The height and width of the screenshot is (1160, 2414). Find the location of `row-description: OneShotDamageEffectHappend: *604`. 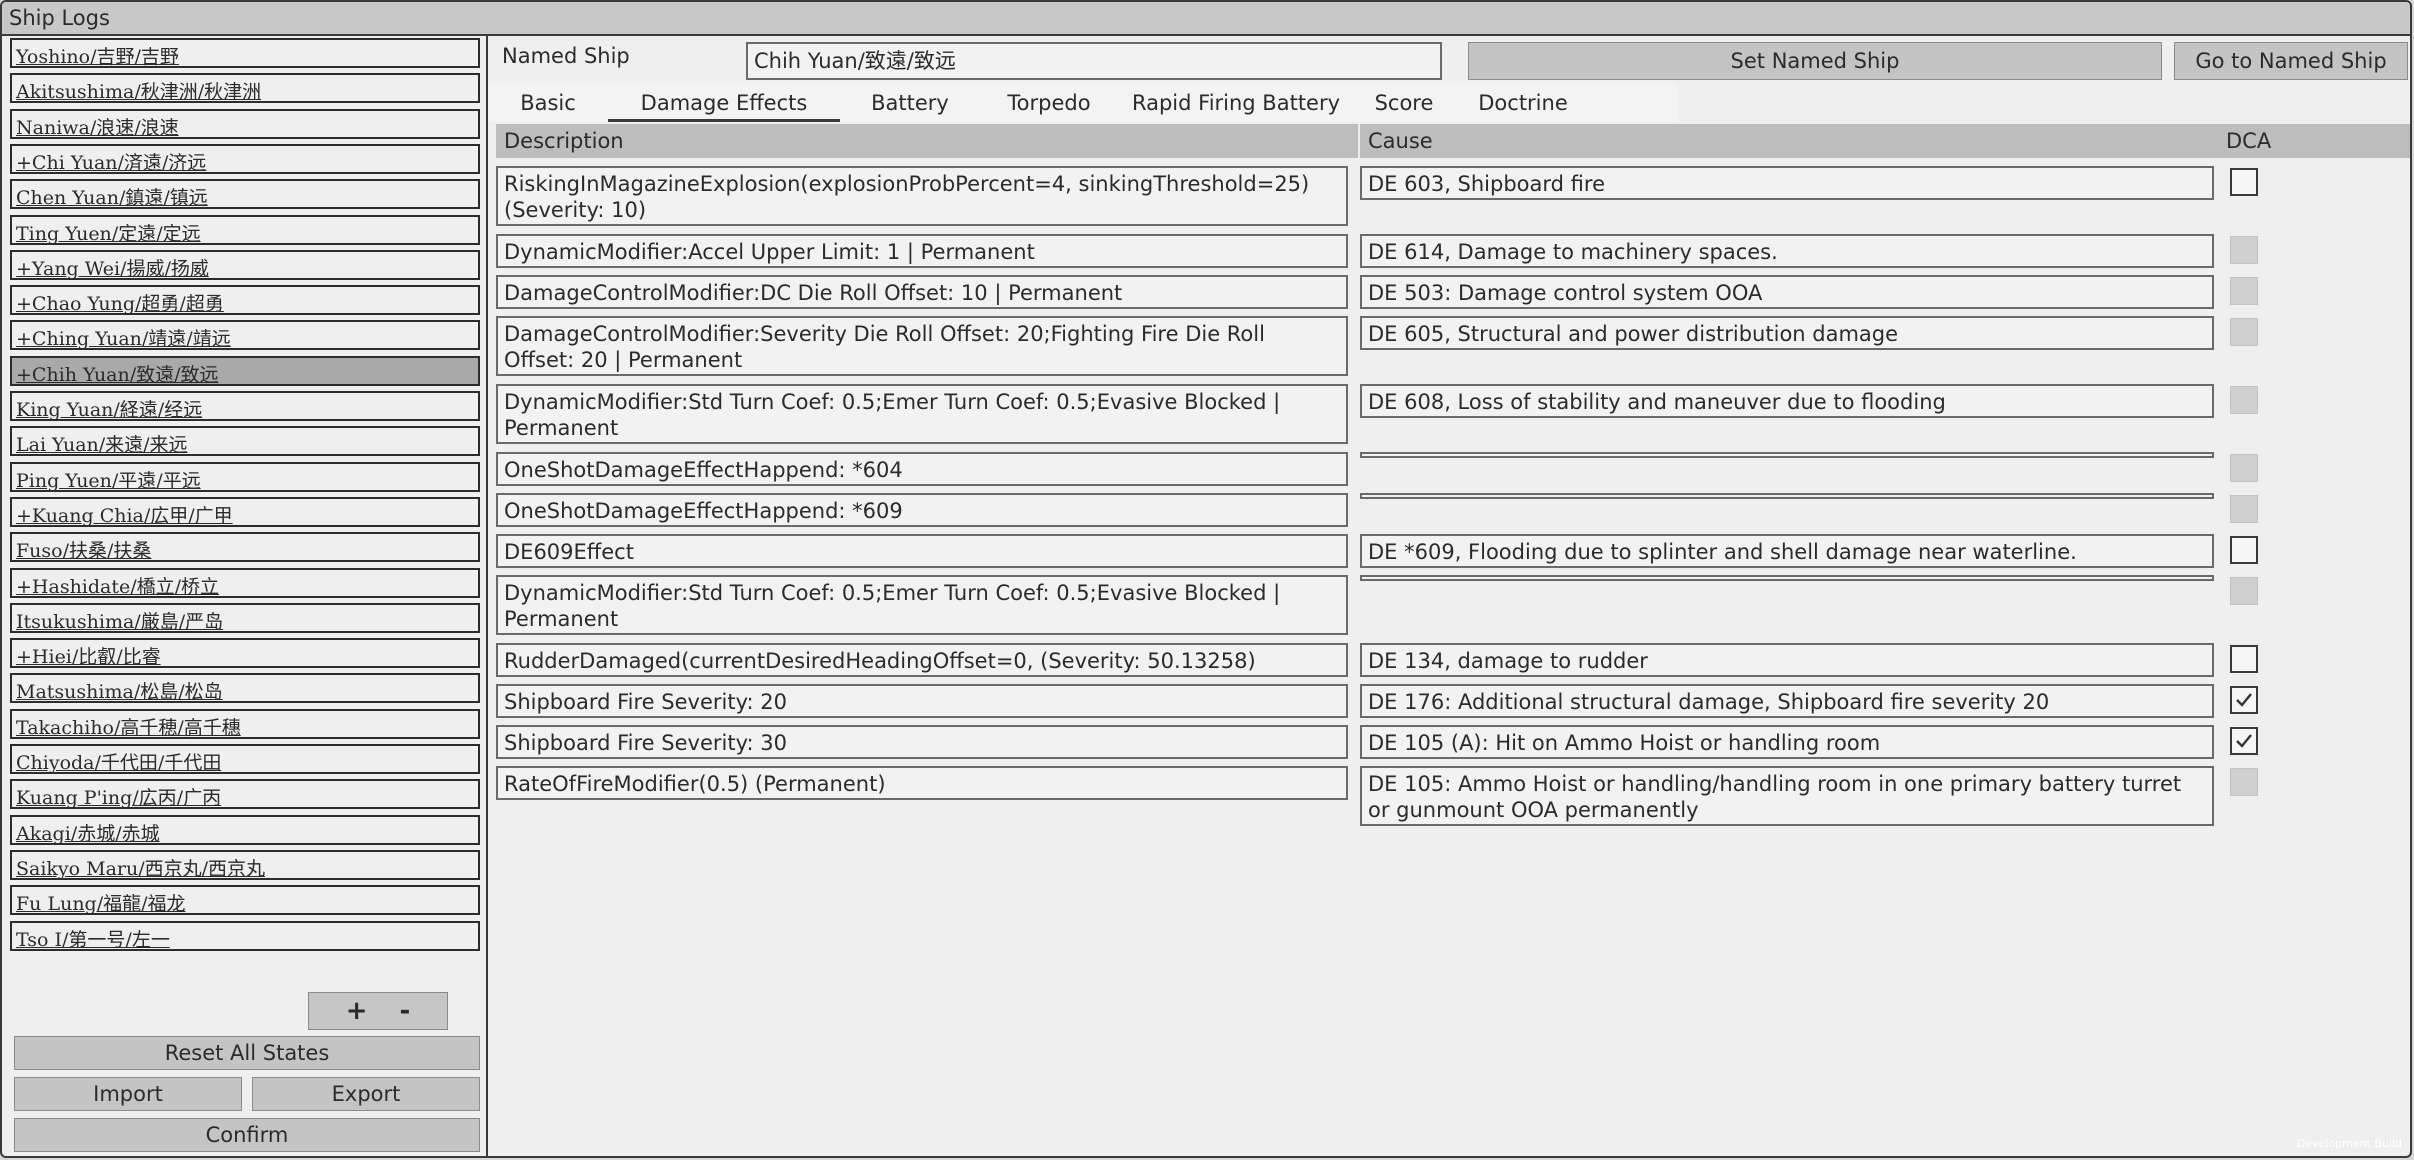

row-description: OneShotDamageEffectHappend: *604 is located at coordinates (922, 469).